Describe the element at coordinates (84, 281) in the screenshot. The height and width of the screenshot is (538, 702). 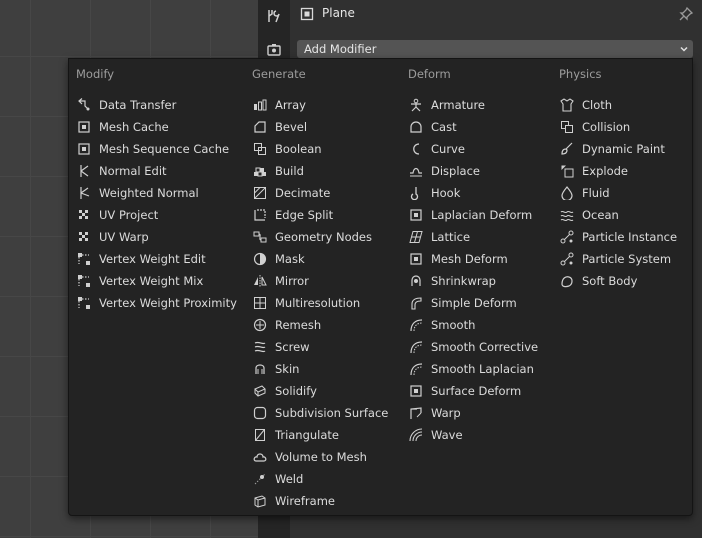
I see `vertex-weight-mix-icon` at that location.